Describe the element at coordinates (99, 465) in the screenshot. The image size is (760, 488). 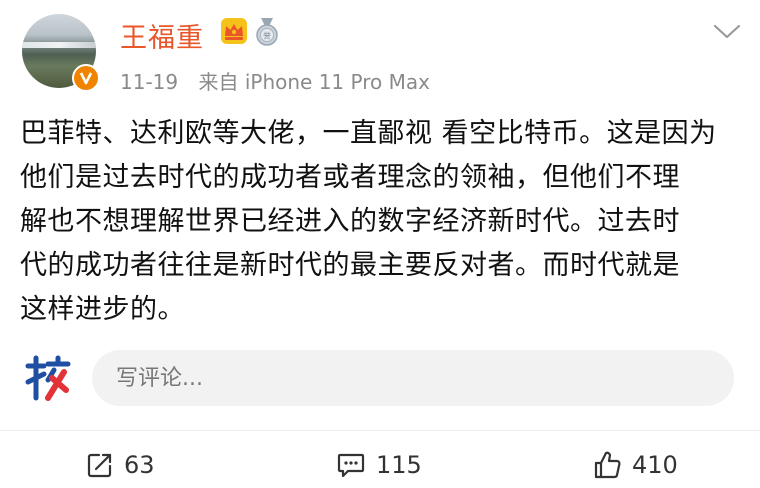
I see `repost-icon` at that location.